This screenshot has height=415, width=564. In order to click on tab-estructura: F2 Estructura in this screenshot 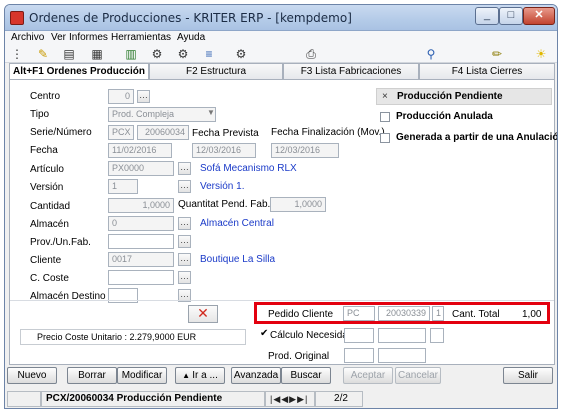, I will do `click(216, 71)`.